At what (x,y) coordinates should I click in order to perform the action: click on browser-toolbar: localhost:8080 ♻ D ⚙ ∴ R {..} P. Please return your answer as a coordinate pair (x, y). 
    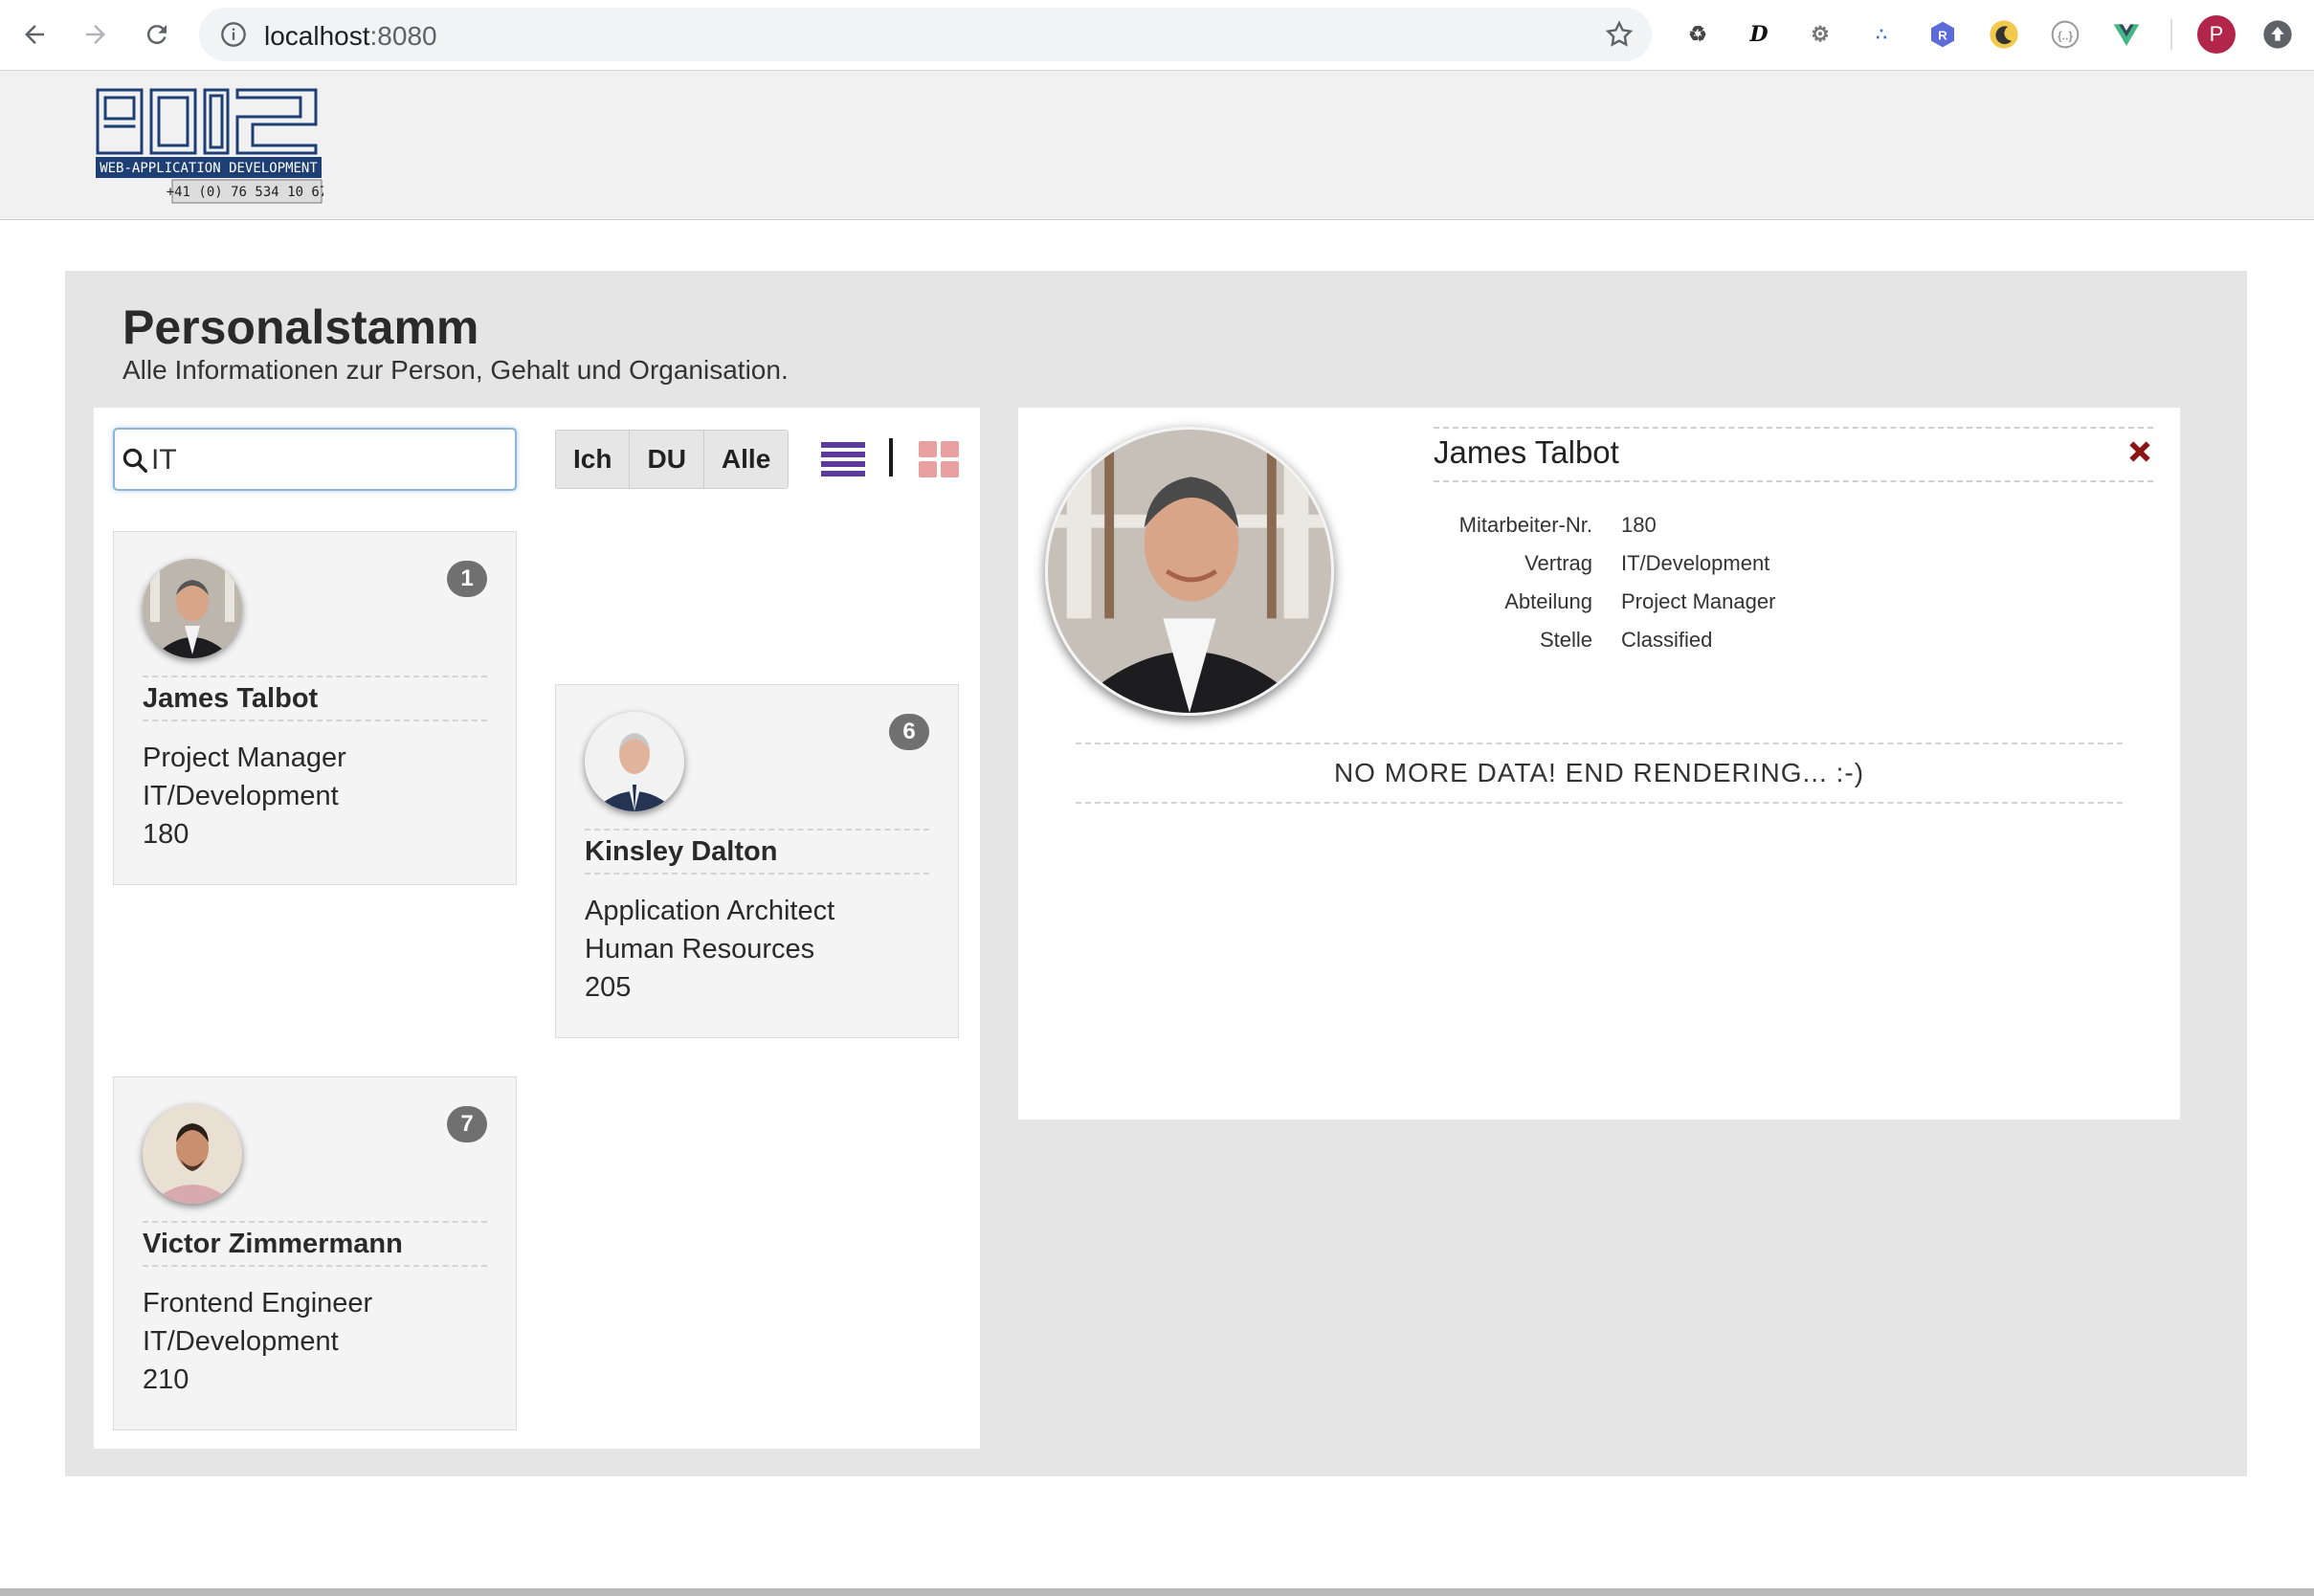
    Looking at the image, I should click on (1157, 35).